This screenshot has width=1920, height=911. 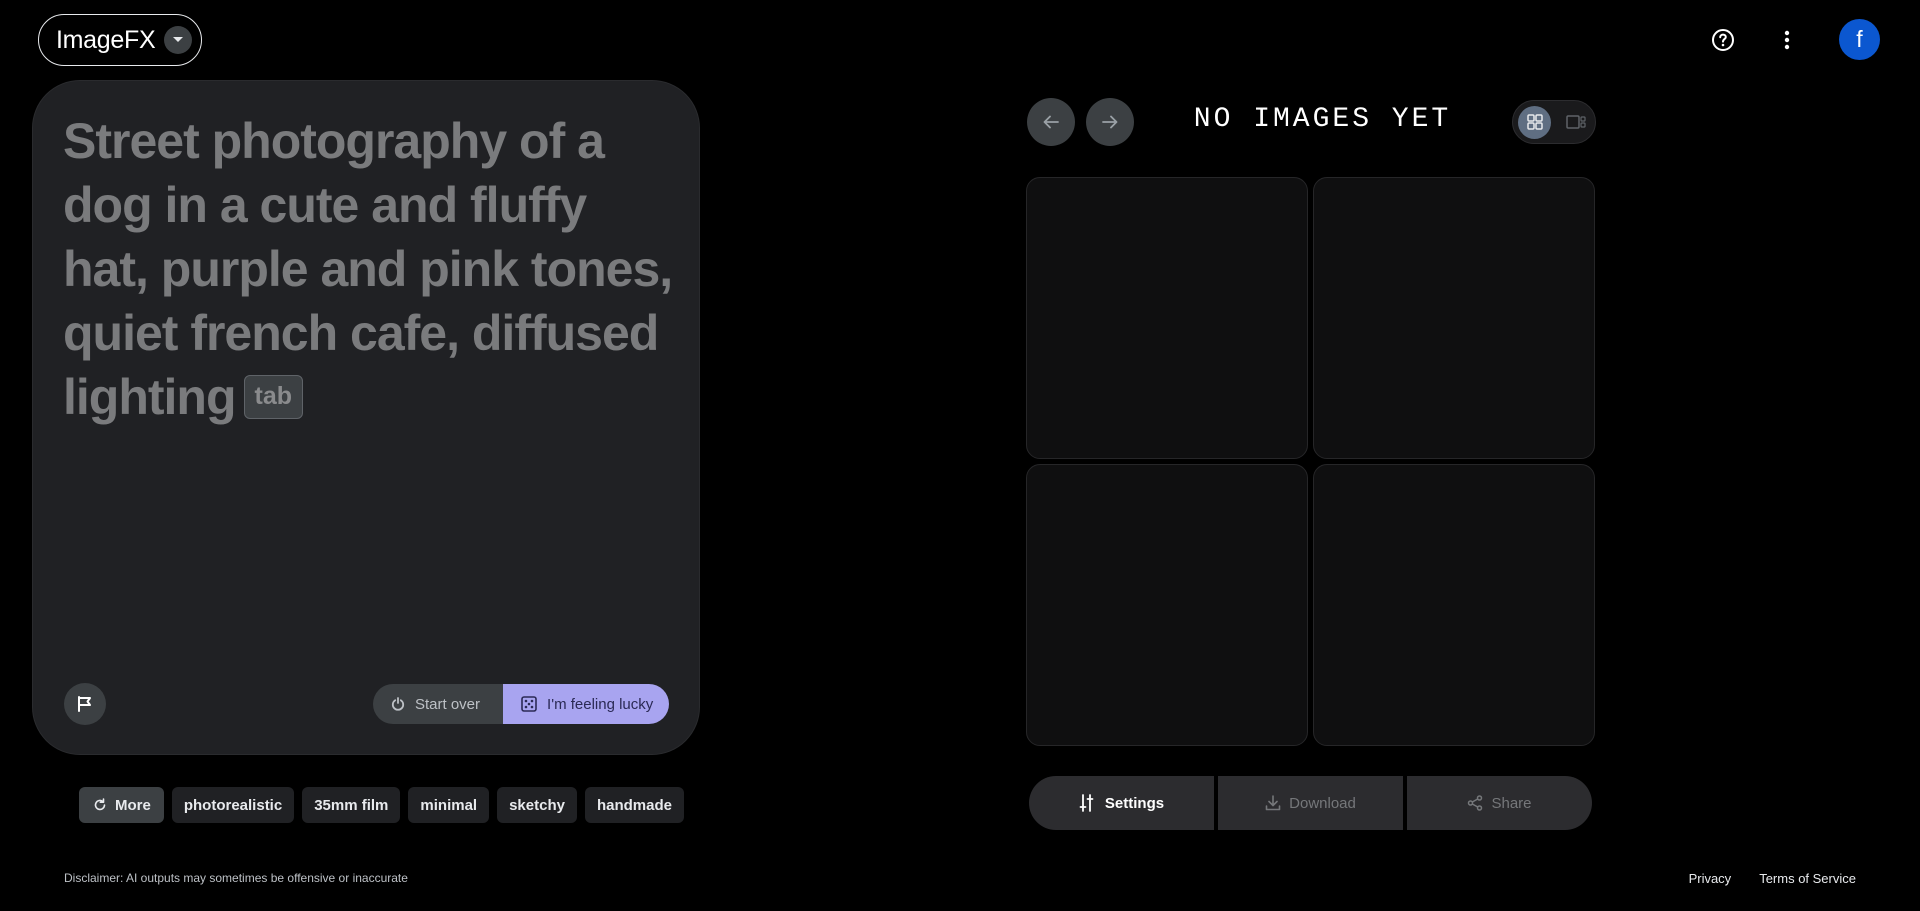 I want to click on privacy-link: Privacy, so click(x=1710, y=878).